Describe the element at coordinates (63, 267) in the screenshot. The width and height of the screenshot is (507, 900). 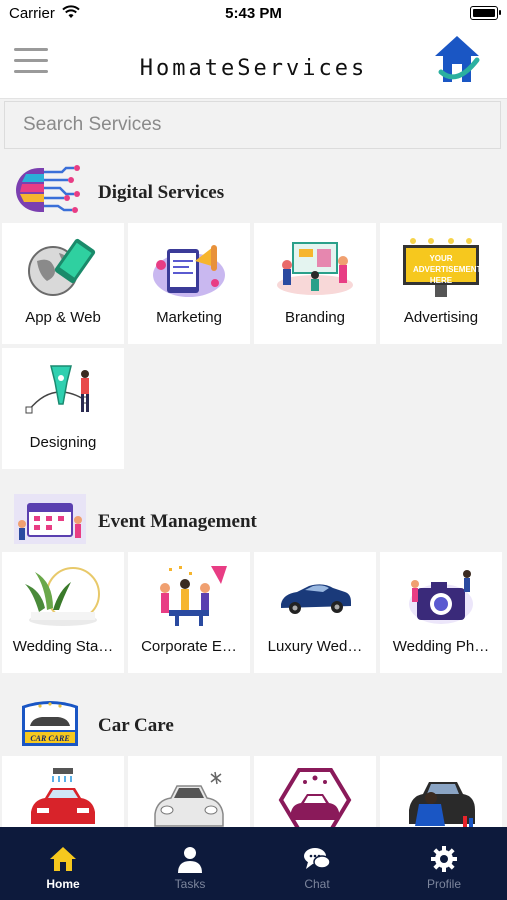
I see `app-web-icon` at that location.